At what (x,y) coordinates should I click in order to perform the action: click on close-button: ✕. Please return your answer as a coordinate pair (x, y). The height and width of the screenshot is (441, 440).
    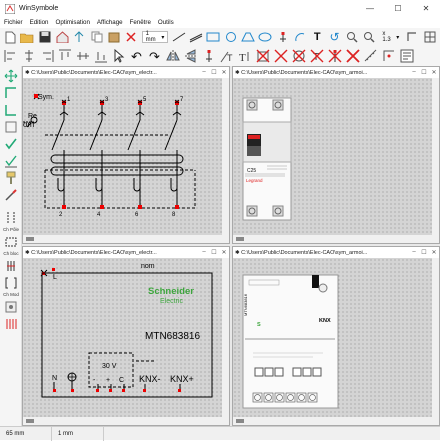
    Looking at the image, I should click on (426, 8).